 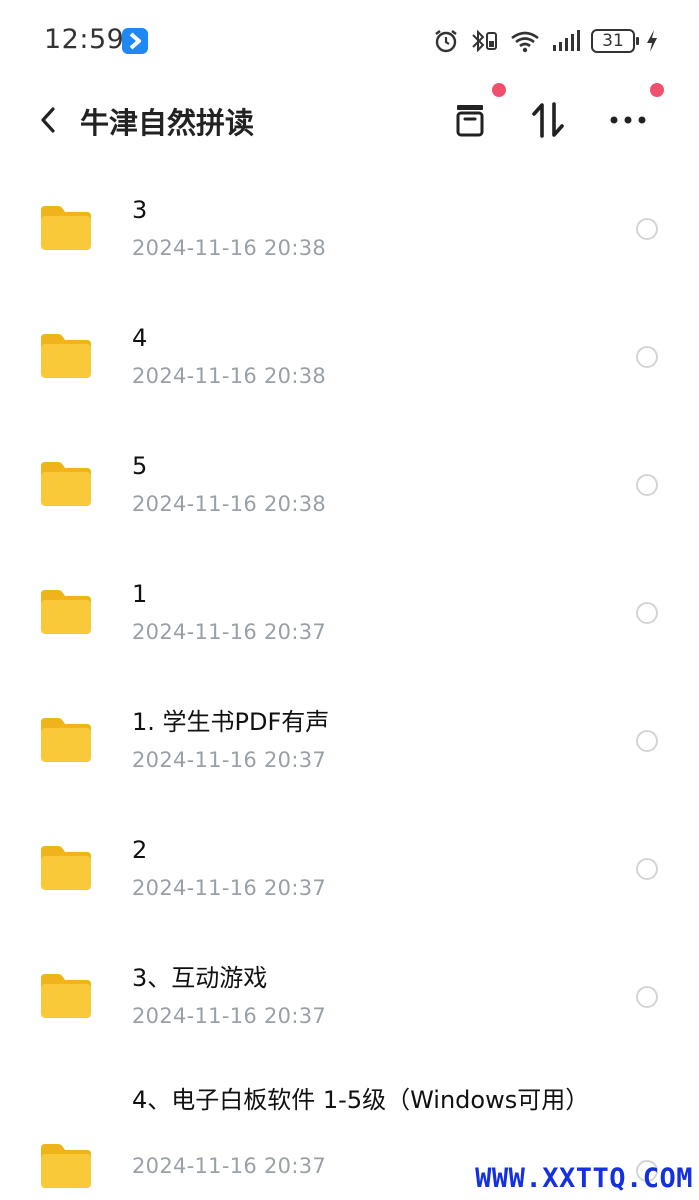 I want to click on page-title: 牛津自然拼读, so click(x=167, y=123).